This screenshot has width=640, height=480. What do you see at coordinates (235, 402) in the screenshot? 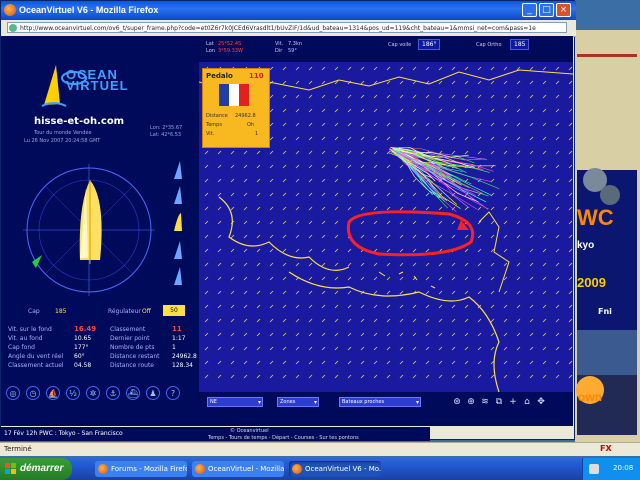
I see `map-mode-select: NE` at bounding box center [235, 402].